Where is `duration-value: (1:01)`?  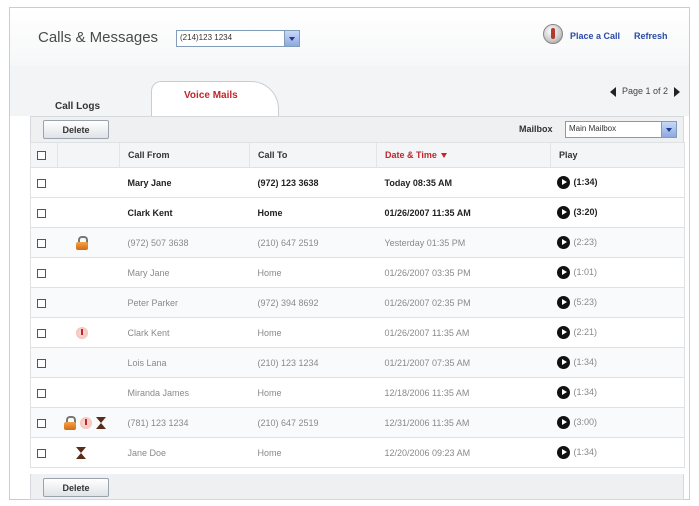 duration-value: (1:01) is located at coordinates (585, 271).